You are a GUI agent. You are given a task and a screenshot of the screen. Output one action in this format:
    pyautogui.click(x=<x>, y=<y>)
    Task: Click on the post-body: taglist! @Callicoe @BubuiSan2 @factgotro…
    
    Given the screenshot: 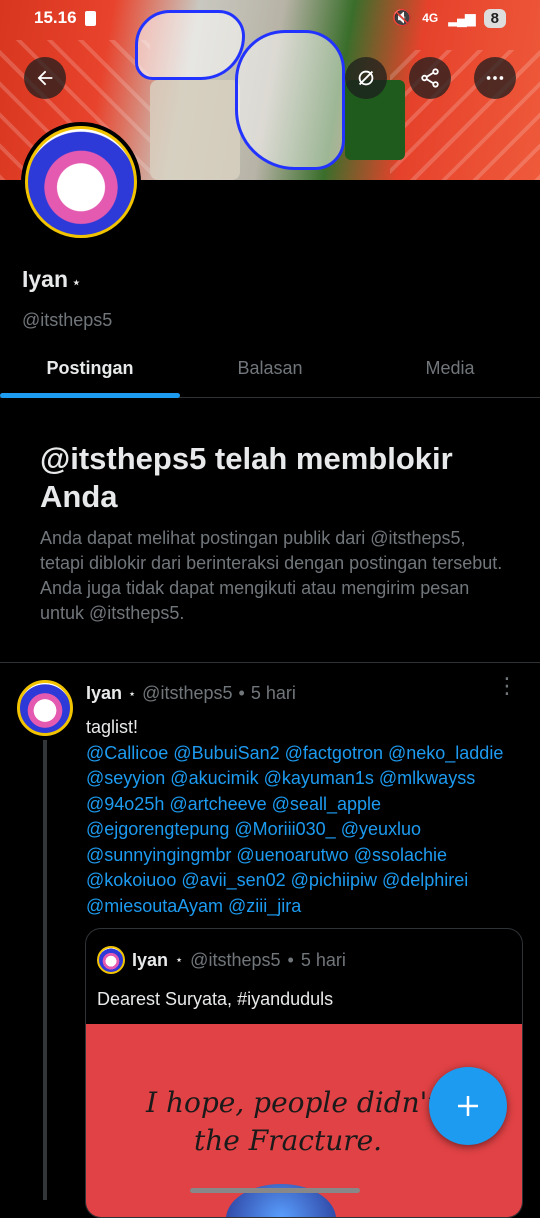 What is the action you would take?
    pyautogui.click(x=308, y=817)
    